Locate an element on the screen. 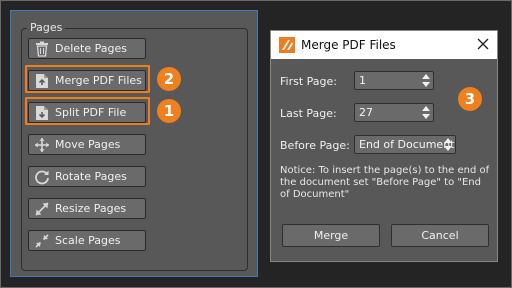 This screenshot has width=512, height=288. first-page-spinbox: 1 is located at coordinates (394, 80).